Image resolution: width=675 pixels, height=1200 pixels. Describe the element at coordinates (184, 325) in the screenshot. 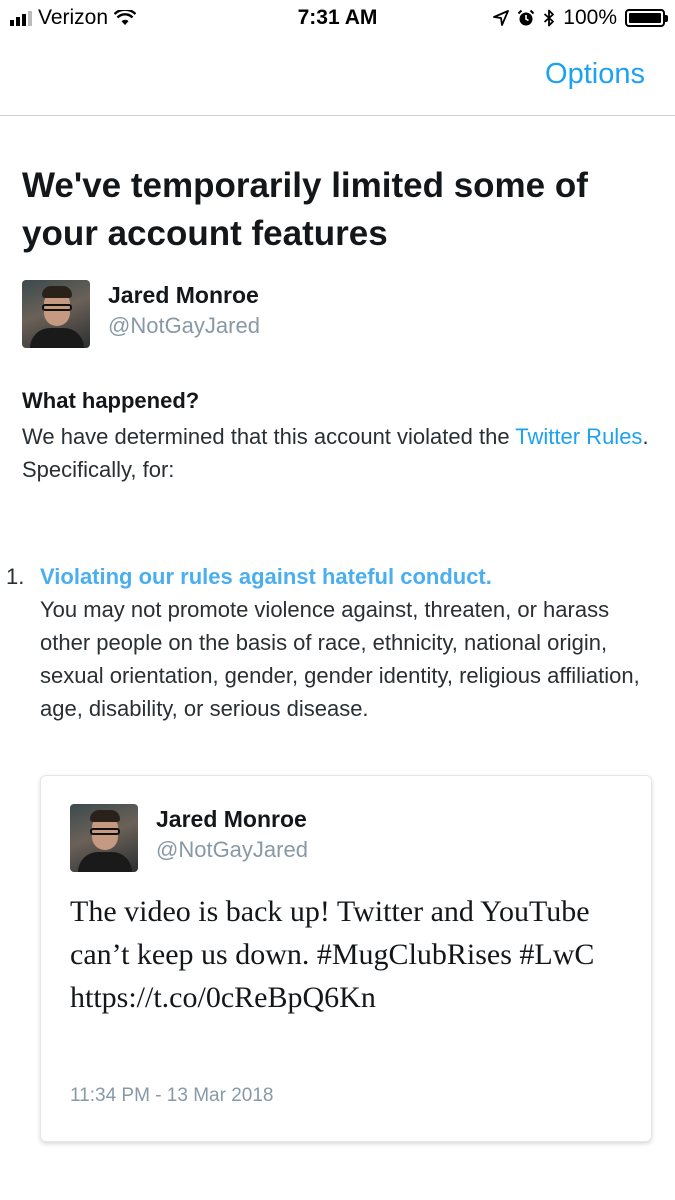

I see `account-handle: @NotGayJared` at that location.